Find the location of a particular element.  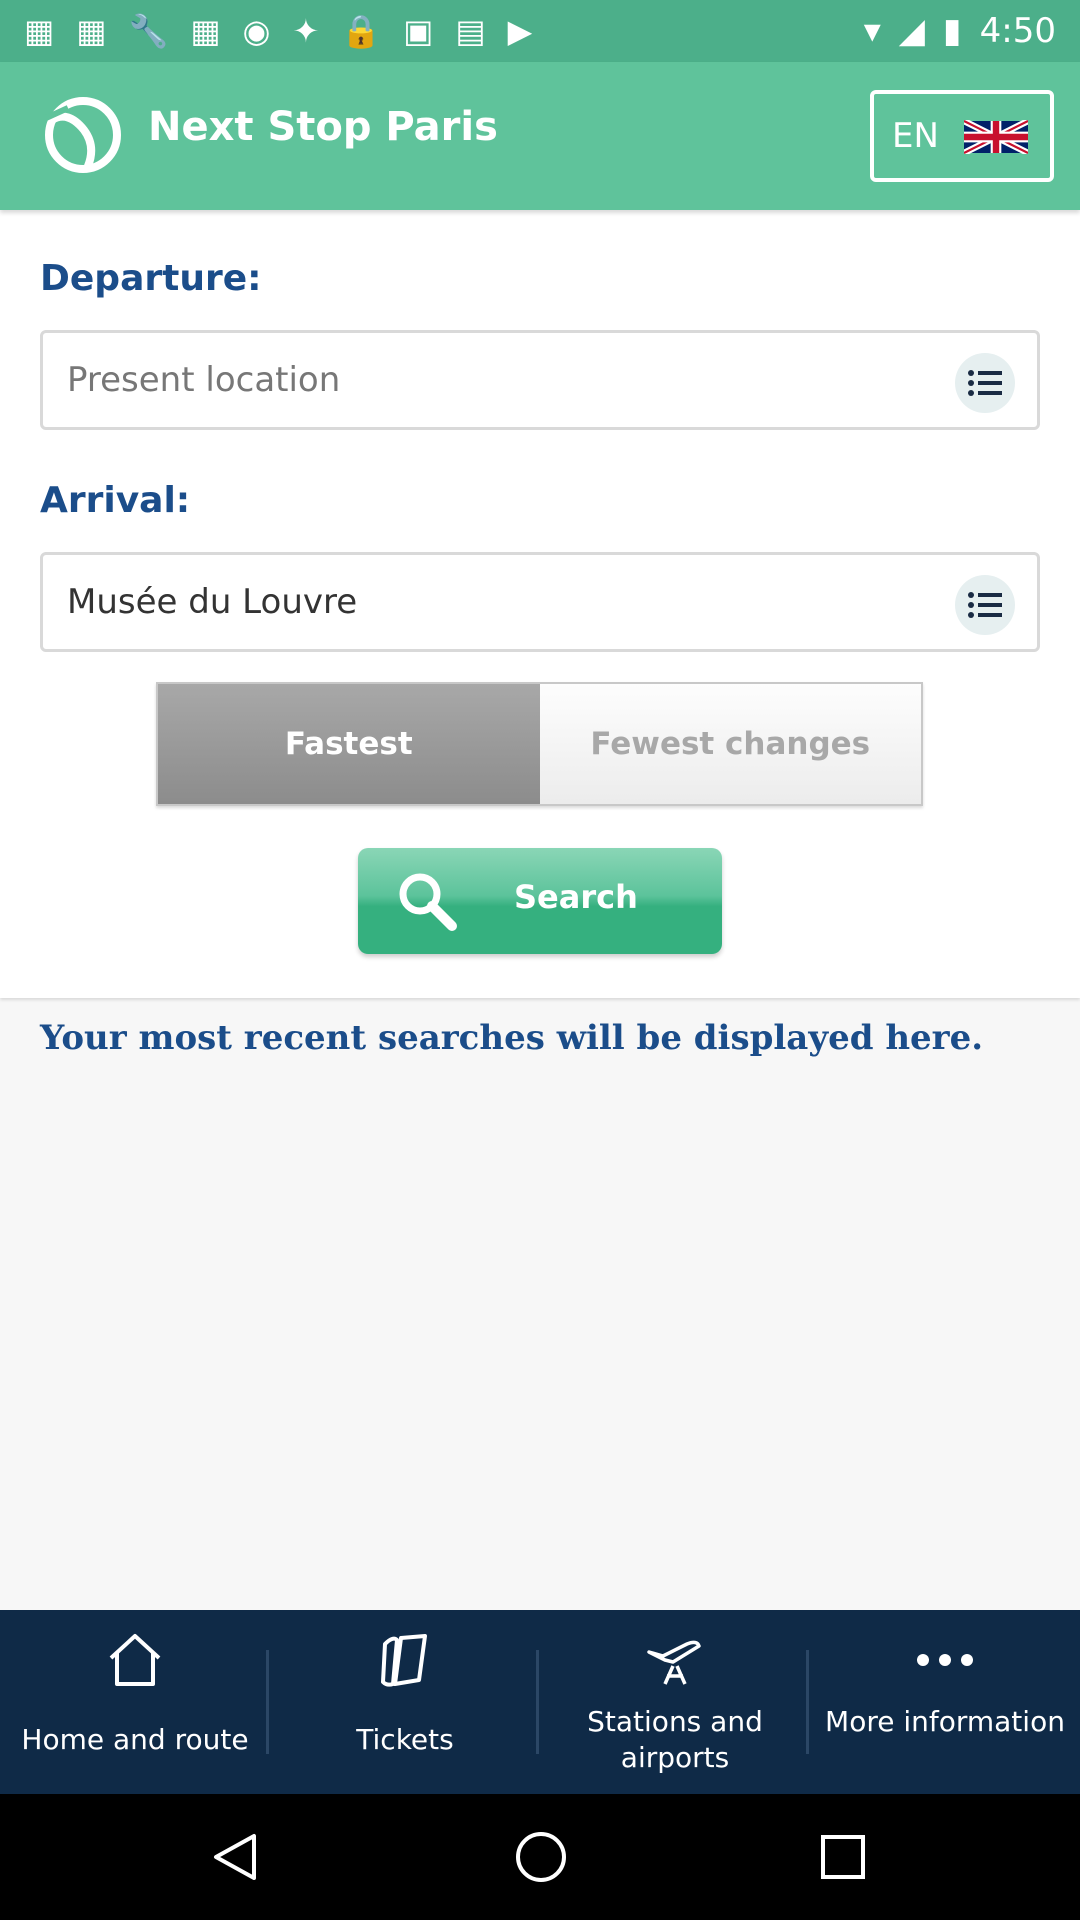

recents-icon is located at coordinates (843, 1857).